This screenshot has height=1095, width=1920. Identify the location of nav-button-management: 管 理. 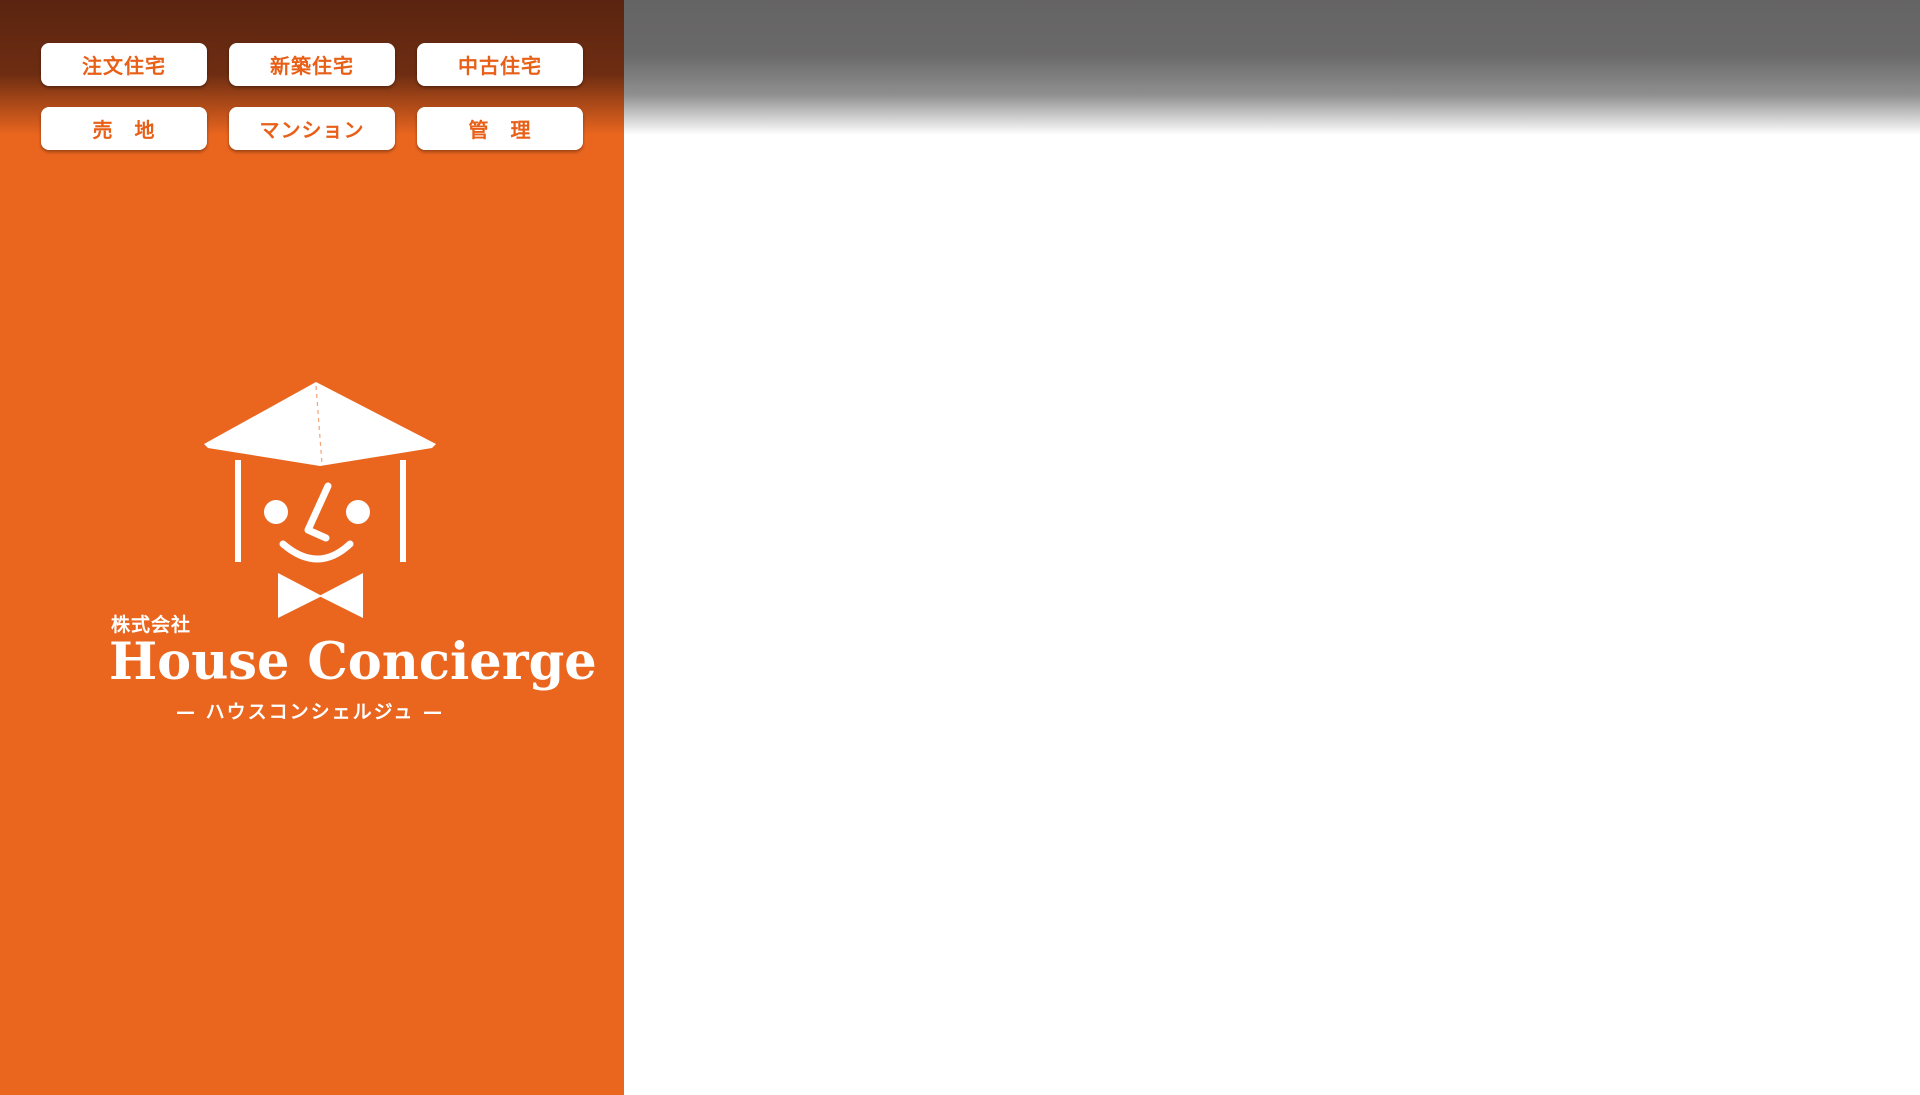
(500, 128).